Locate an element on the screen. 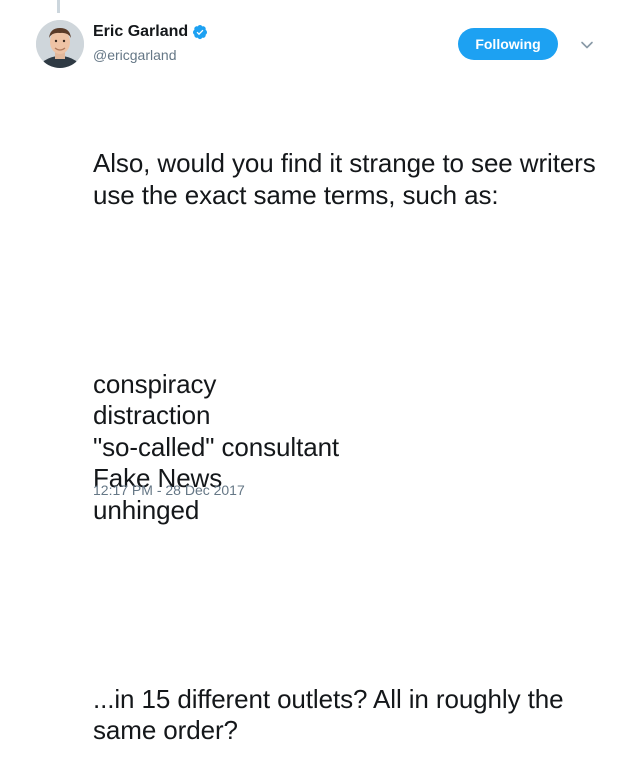 The image size is (633, 778). chevron-down-icon is located at coordinates (587, 45).